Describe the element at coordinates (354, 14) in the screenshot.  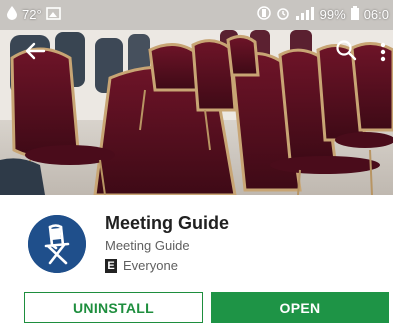
I see `battery-icon` at that location.